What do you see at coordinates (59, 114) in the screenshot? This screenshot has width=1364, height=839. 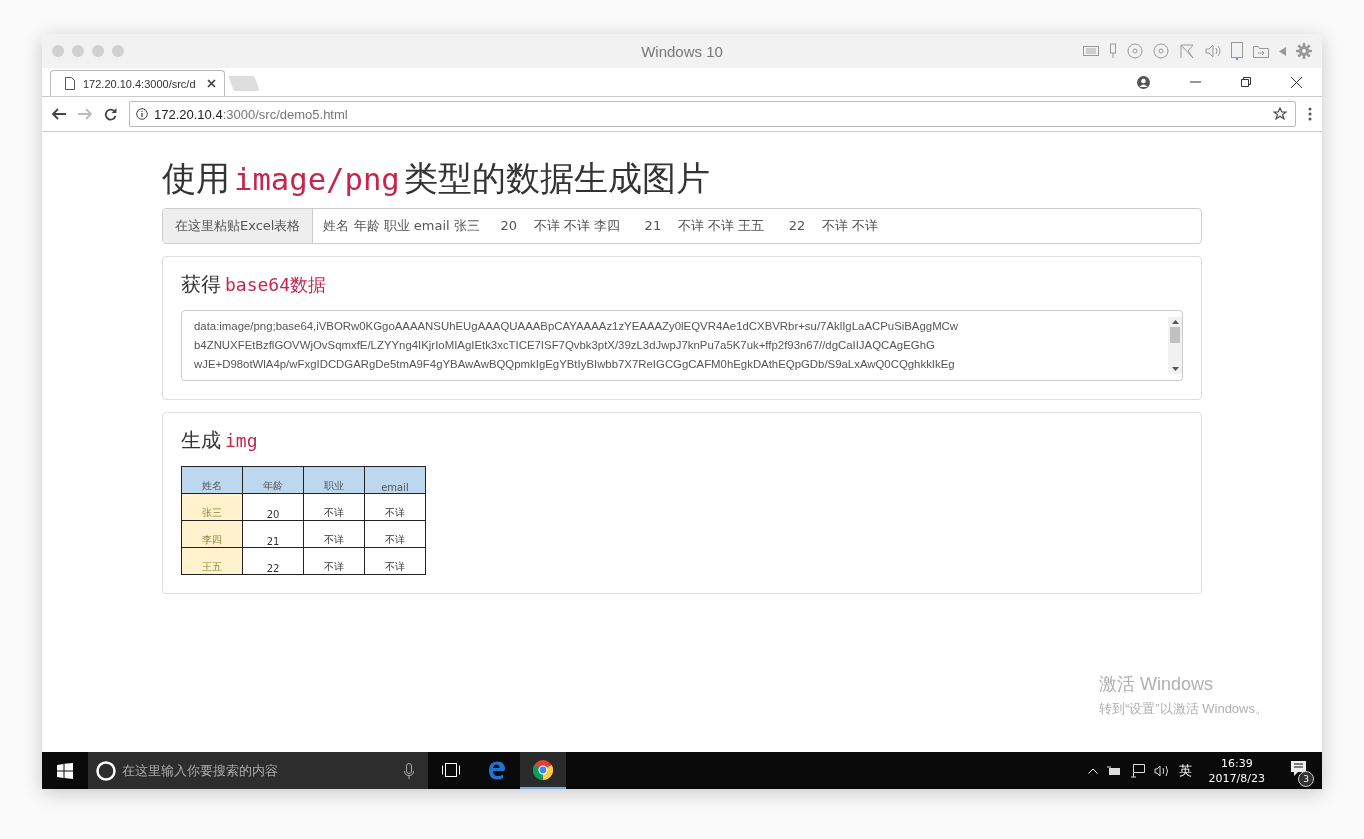 I see `back-icon` at bounding box center [59, 114].